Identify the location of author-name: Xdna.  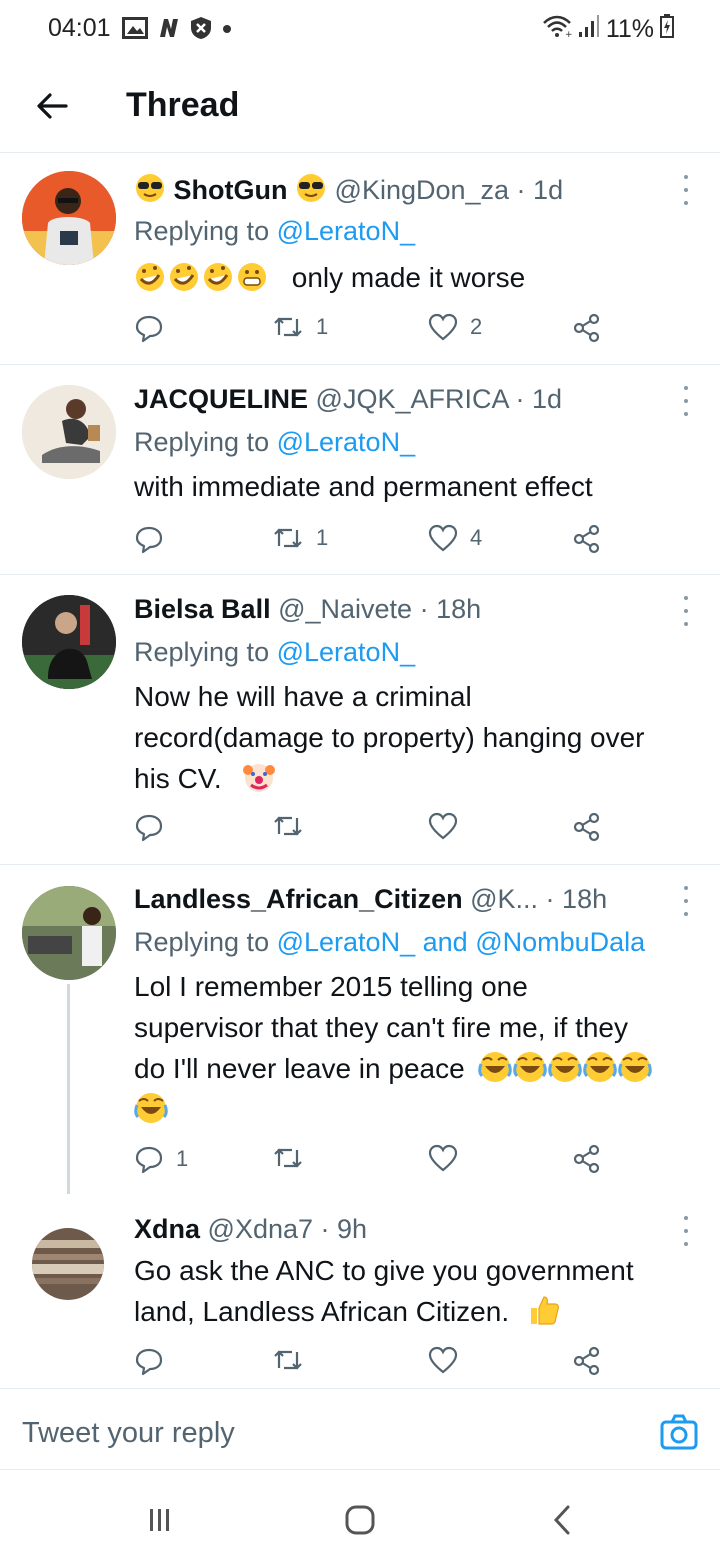
(167, 1229).